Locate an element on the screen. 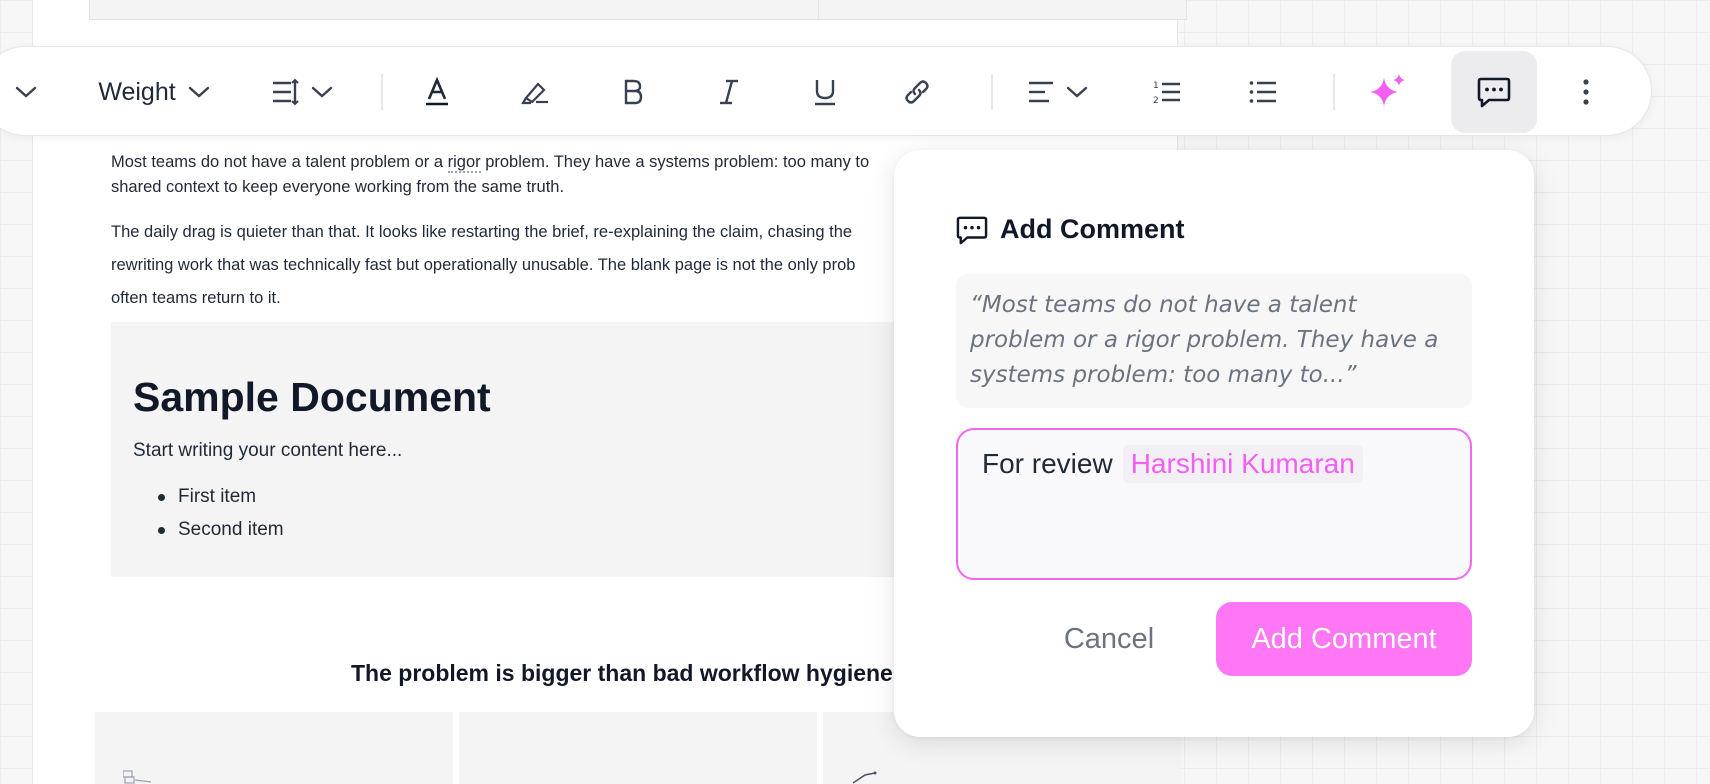 The image size is (1710, 784). align-left-icon is located at coordinates (1041, 92).